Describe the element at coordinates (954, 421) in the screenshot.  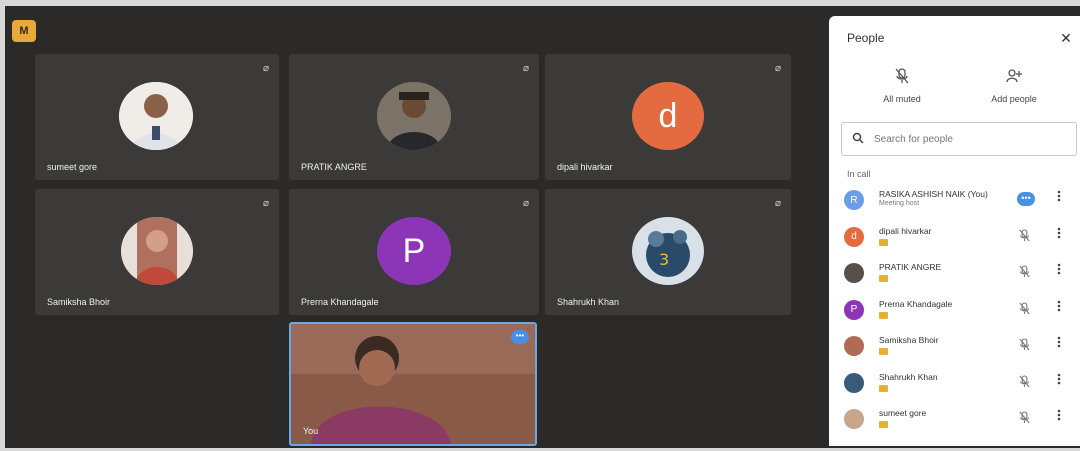
I see `participant-row: sumeet gore` at that location.